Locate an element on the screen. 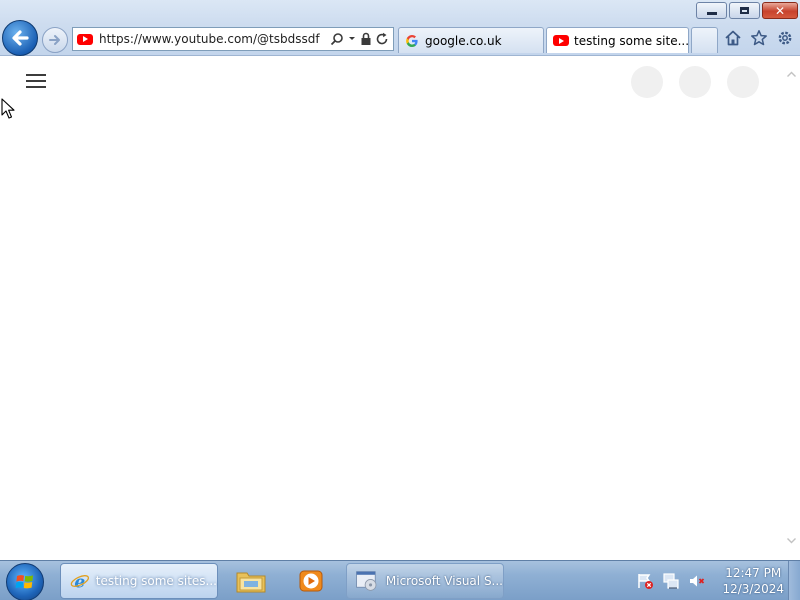 The image size is (800, 600). scroll-up-icon is located at coordinates (791, 74).